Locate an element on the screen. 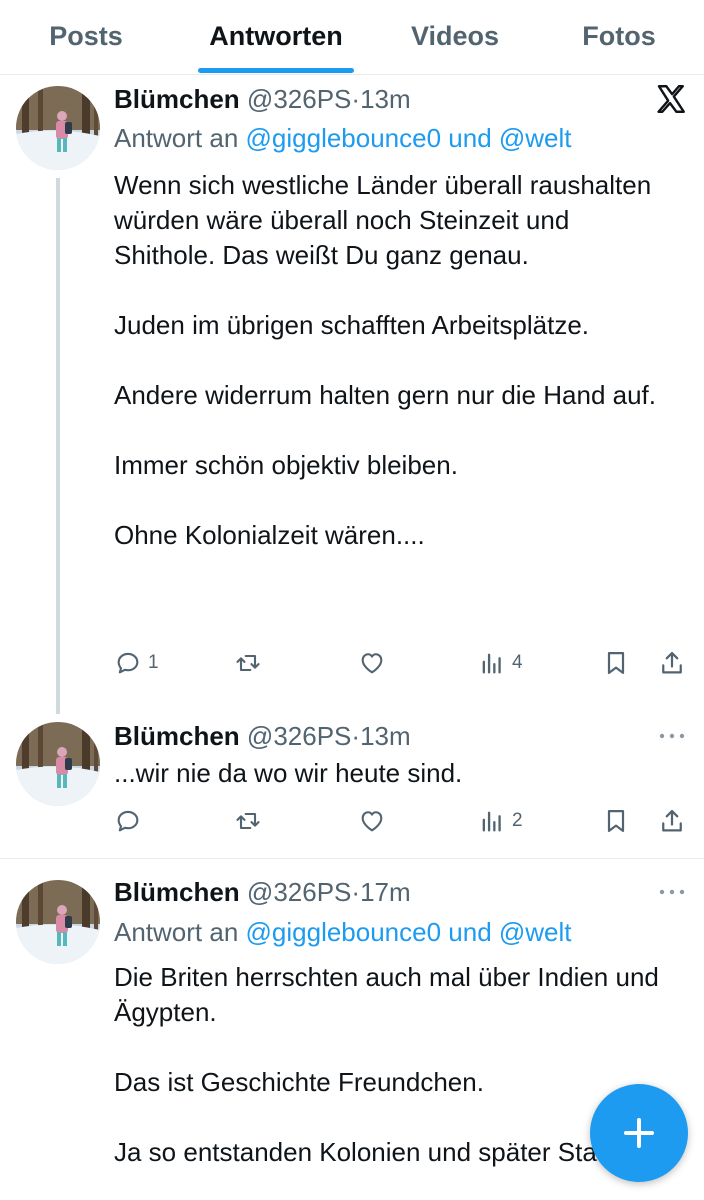  active-tab-indicator is located at coordinates (276, 70).